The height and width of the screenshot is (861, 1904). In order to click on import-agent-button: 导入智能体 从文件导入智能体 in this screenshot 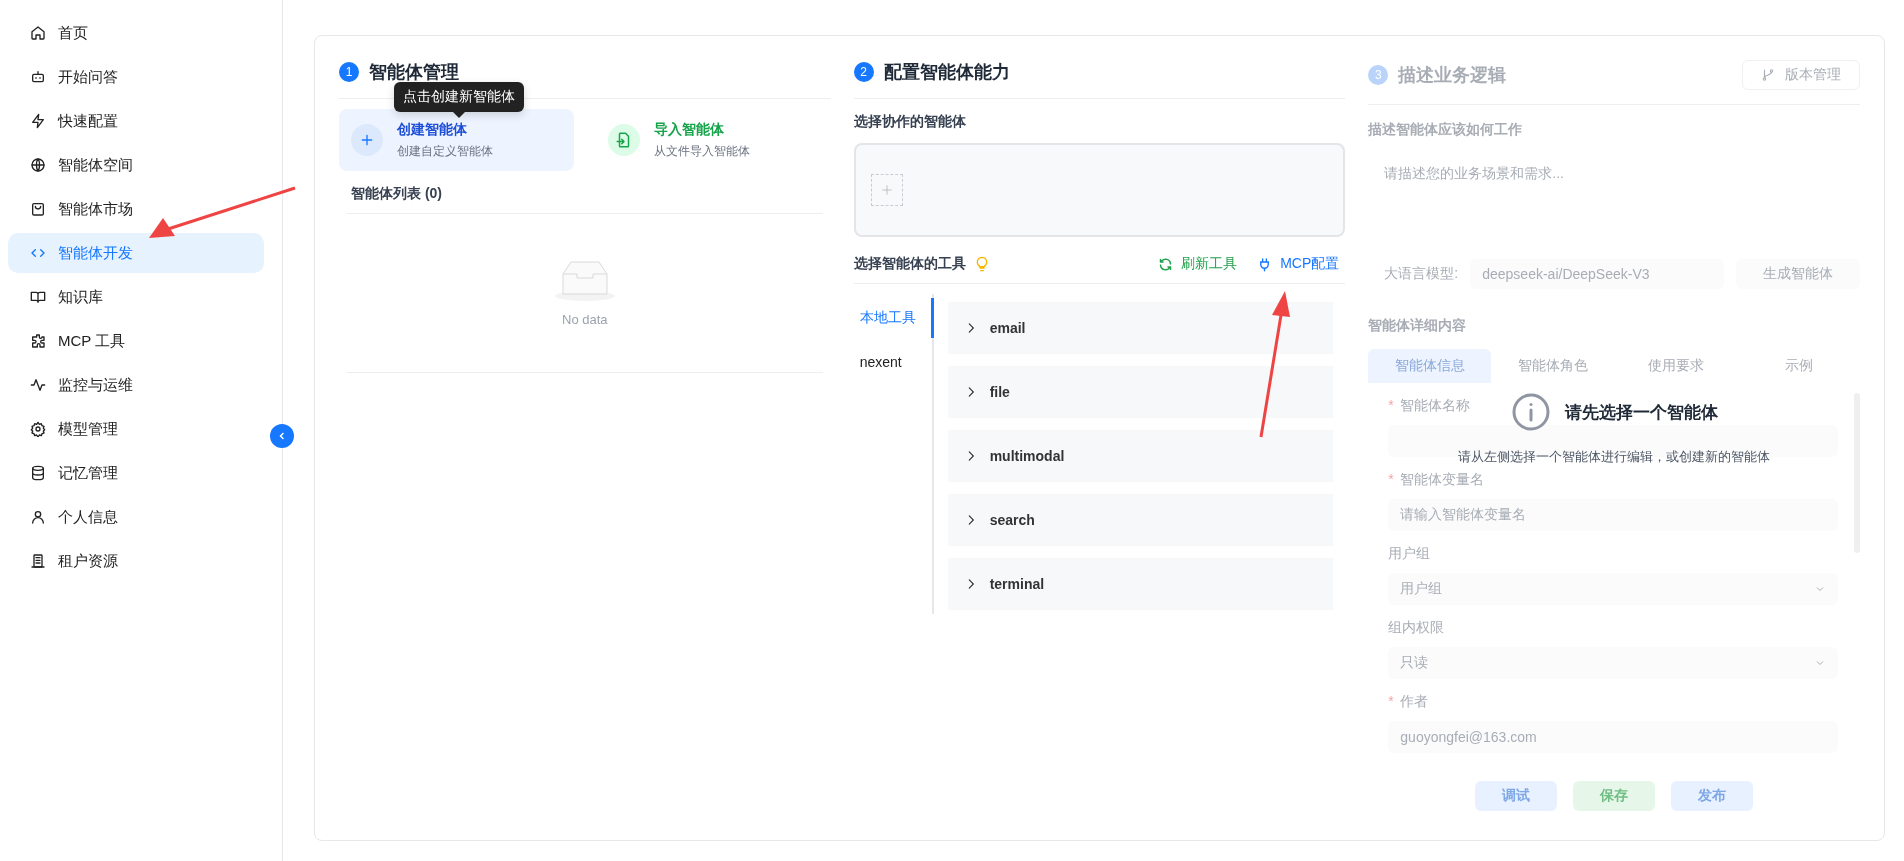, I will do `click(713, 140)`.